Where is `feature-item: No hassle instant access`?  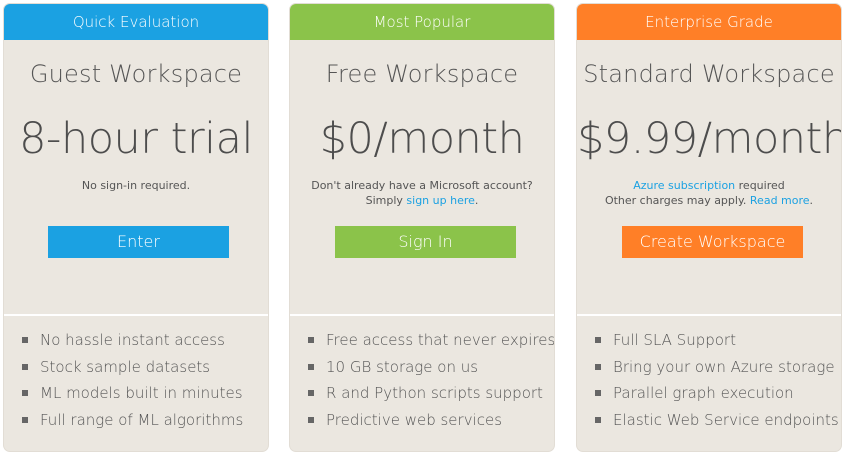
feature-item: No hassle instant access is located at coordinates (136, 340).